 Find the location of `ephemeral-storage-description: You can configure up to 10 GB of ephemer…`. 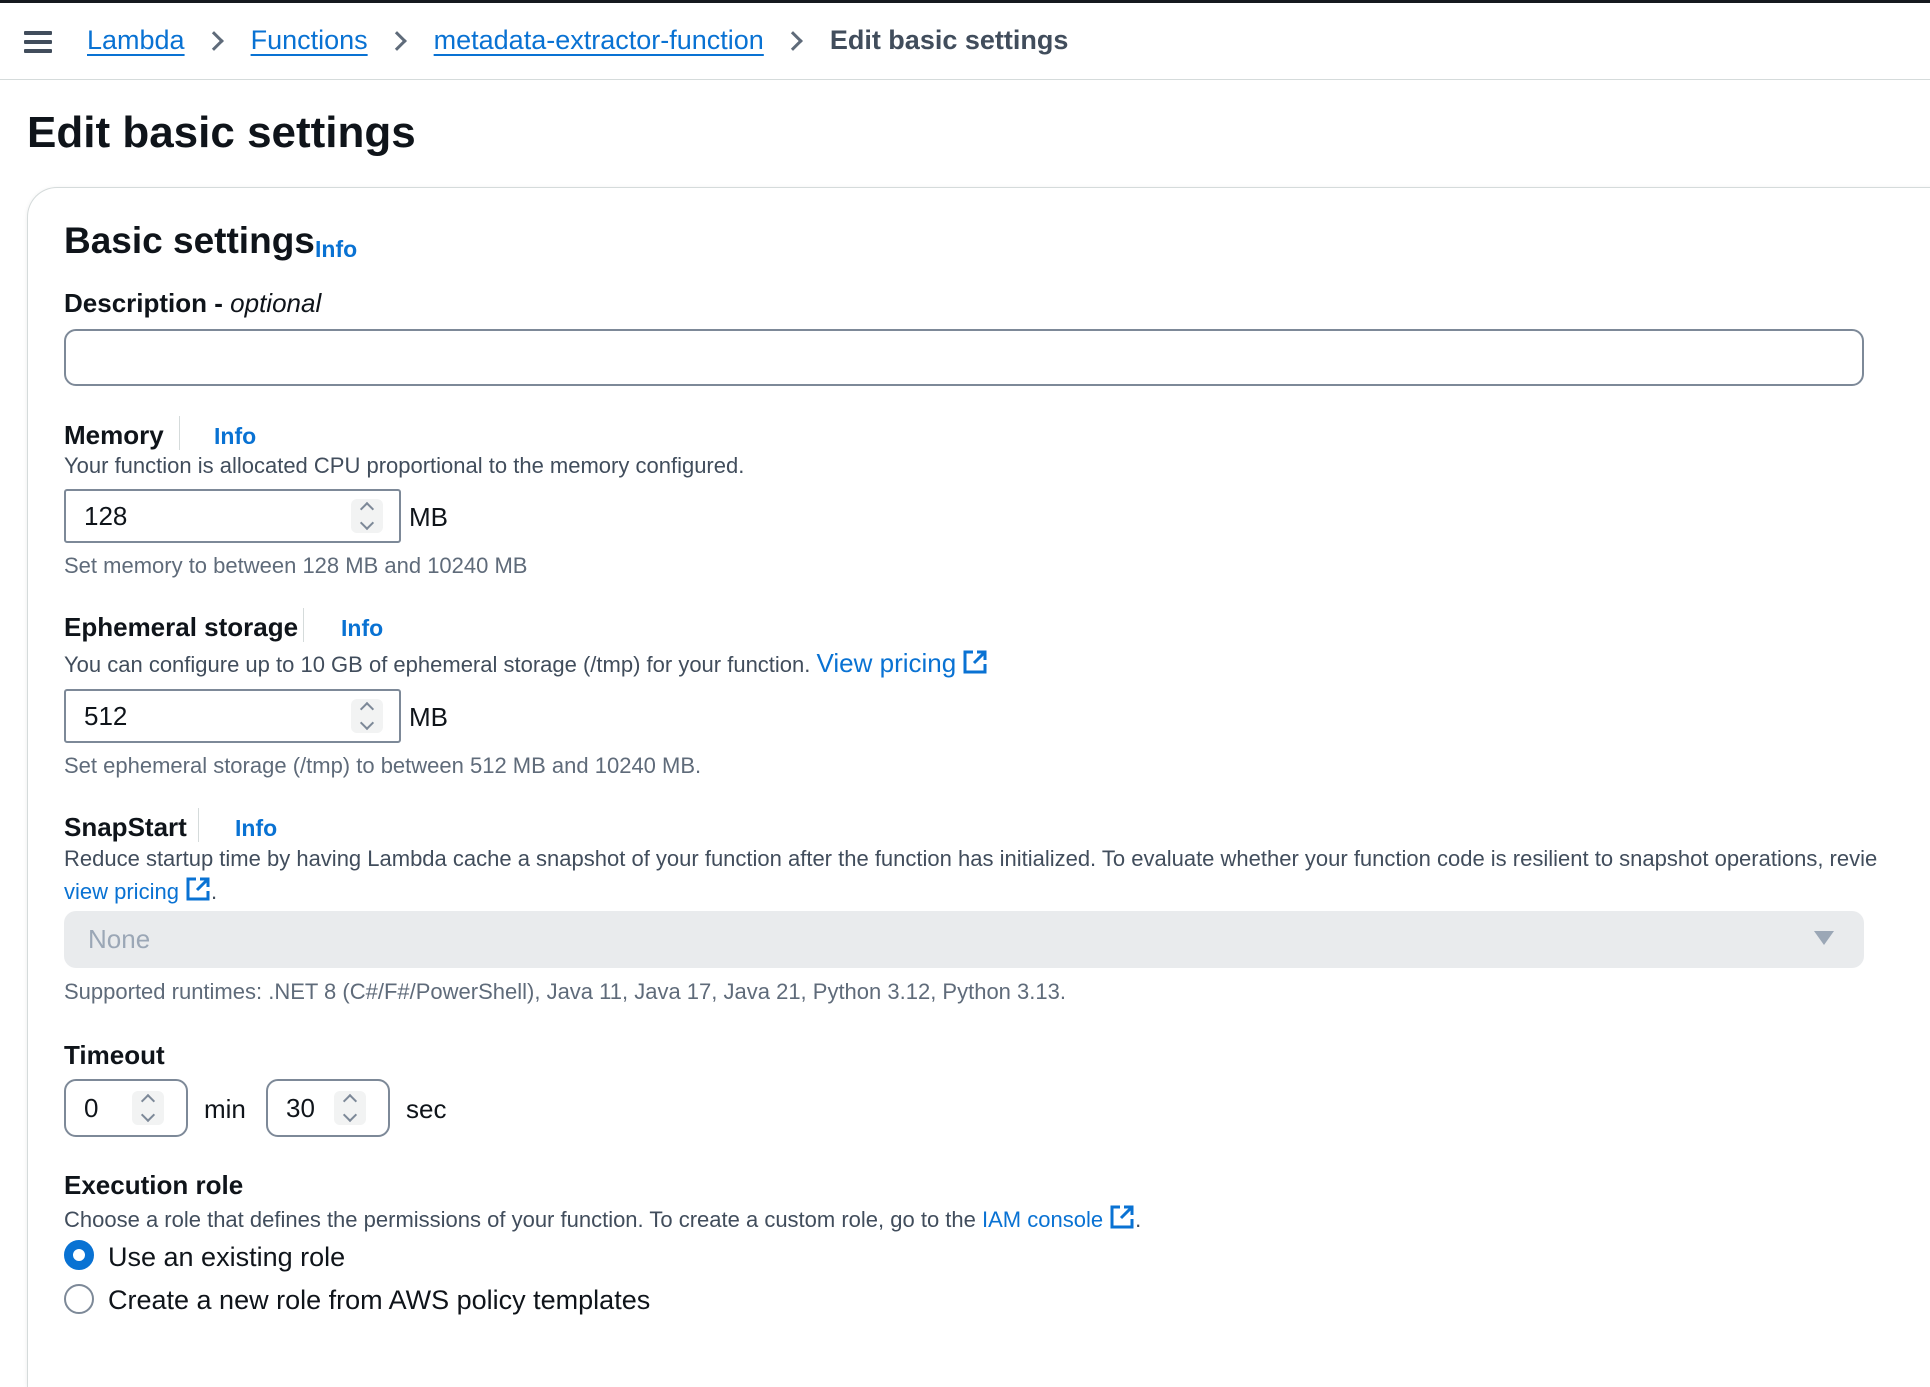

ephemeral-storage-description: You can configure up to 10 GB of ephemer… is located at coordinates (526, 663).